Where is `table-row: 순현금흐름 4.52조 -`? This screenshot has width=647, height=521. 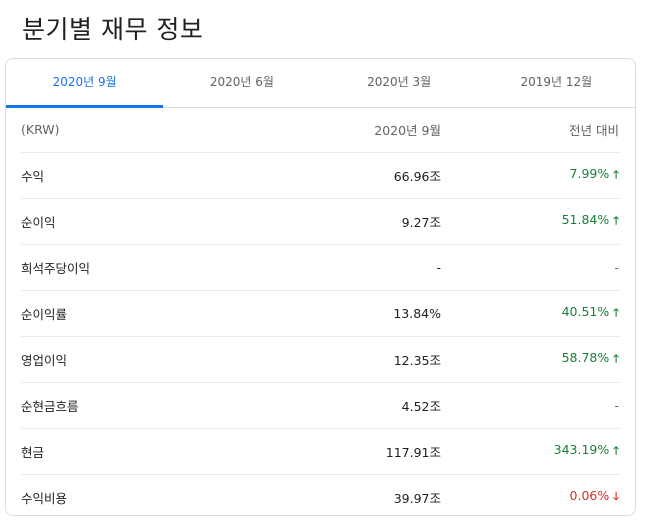
table-row: 순현금흐름 4.52조 - is located at coordinates (320, 406).